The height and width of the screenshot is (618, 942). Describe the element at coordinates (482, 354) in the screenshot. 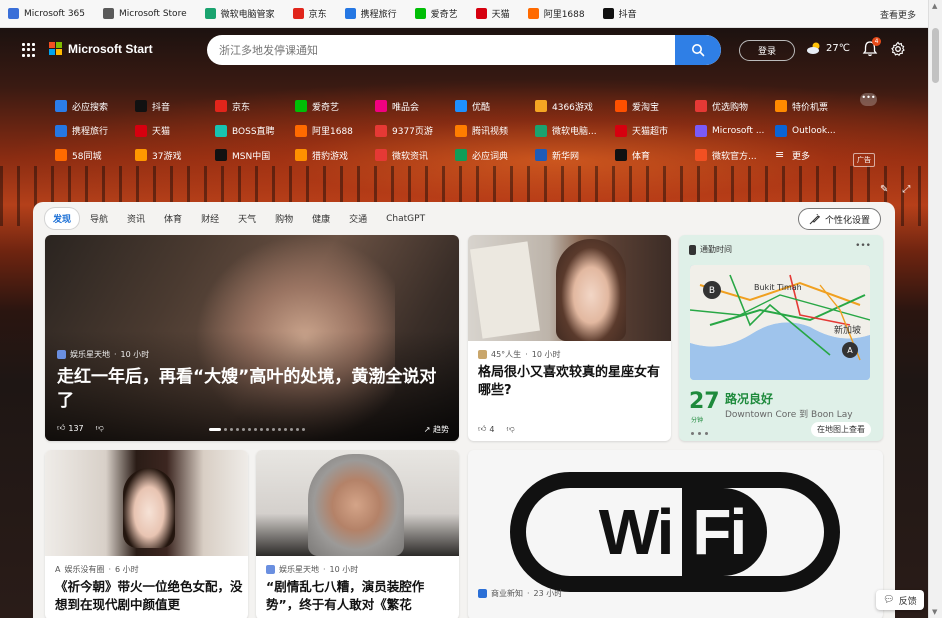

I see `source-logo-icon` at that location.